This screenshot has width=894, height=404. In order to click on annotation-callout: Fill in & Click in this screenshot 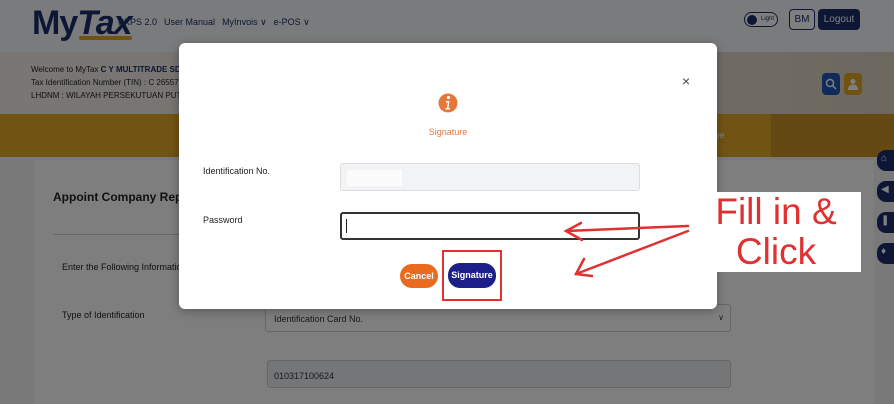, I will do `click(776, 232)`.